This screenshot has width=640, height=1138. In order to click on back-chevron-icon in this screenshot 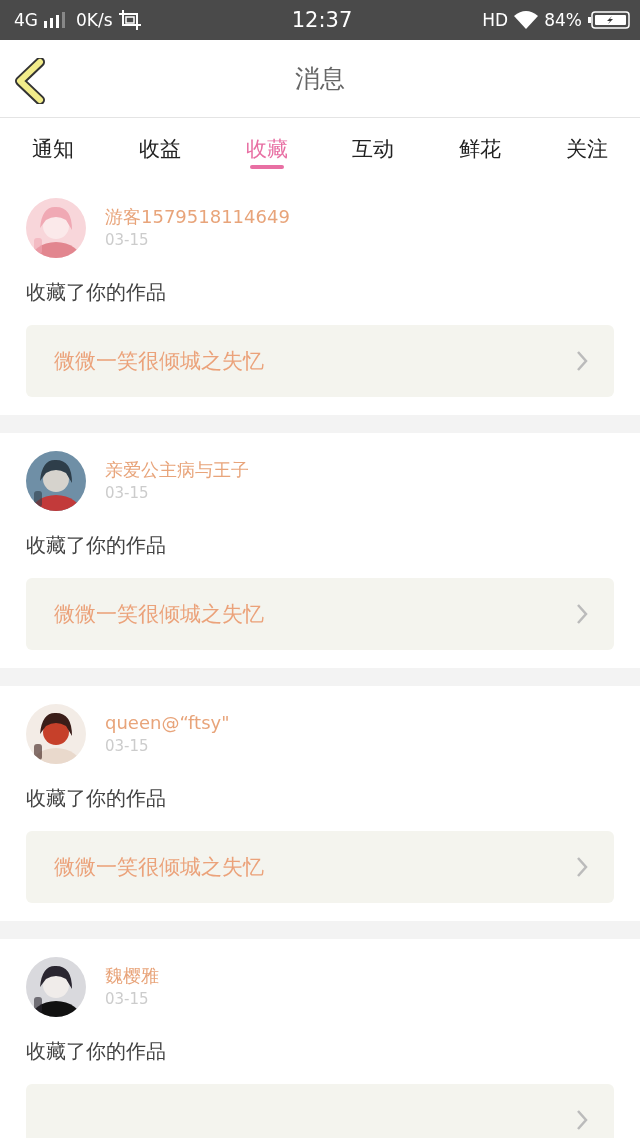, I will do `click(31, 81)`.